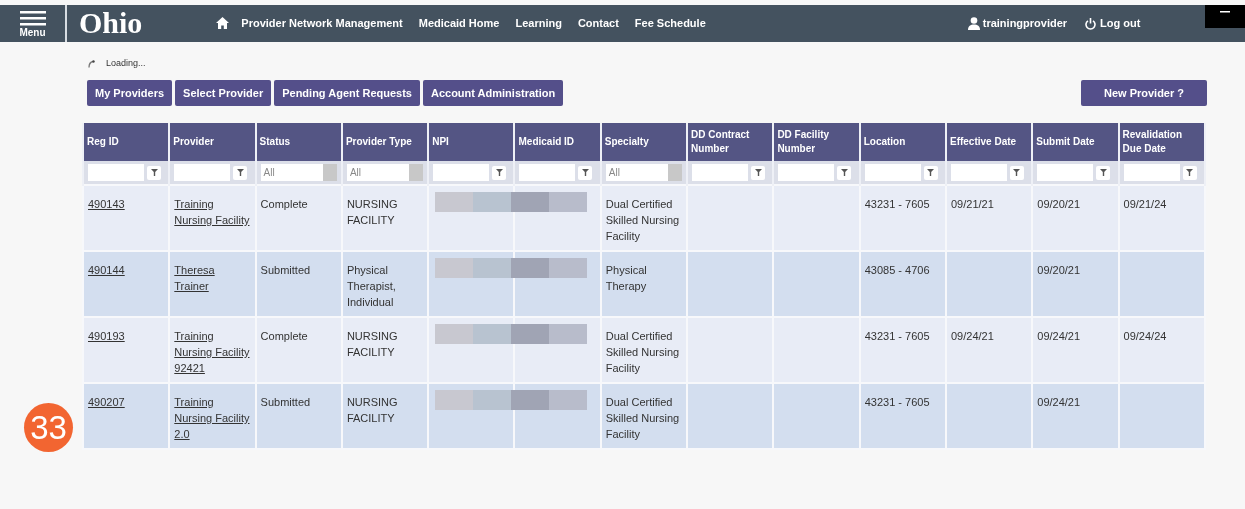  I want to click on username-link: trainingprovider, so click(1025, 23).